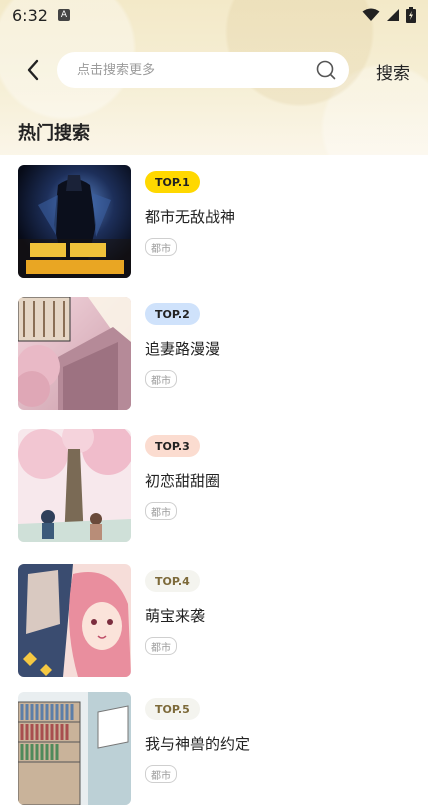  I want to click on rank-badge: TOP.3, so click(172, 446).